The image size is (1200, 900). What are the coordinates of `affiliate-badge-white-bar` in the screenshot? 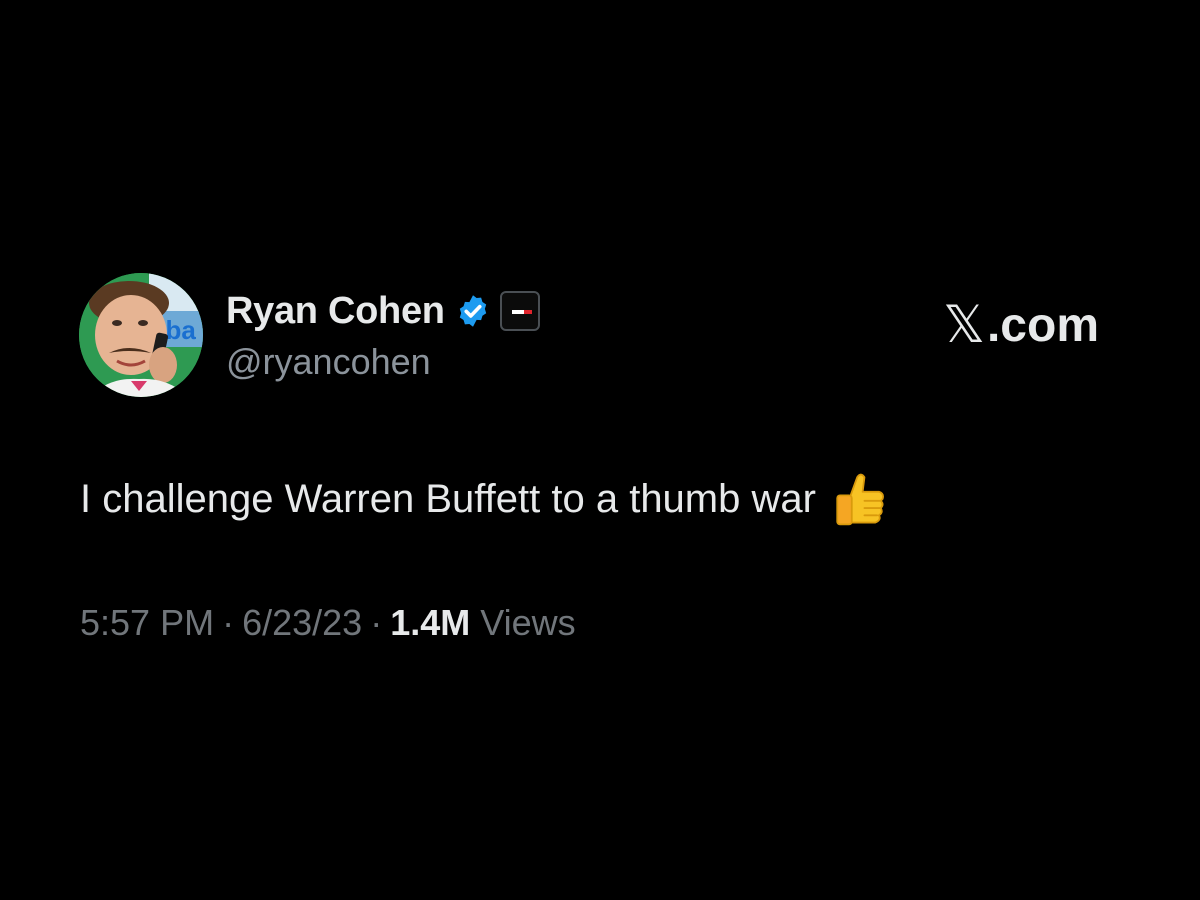 It's located at (517, 312).